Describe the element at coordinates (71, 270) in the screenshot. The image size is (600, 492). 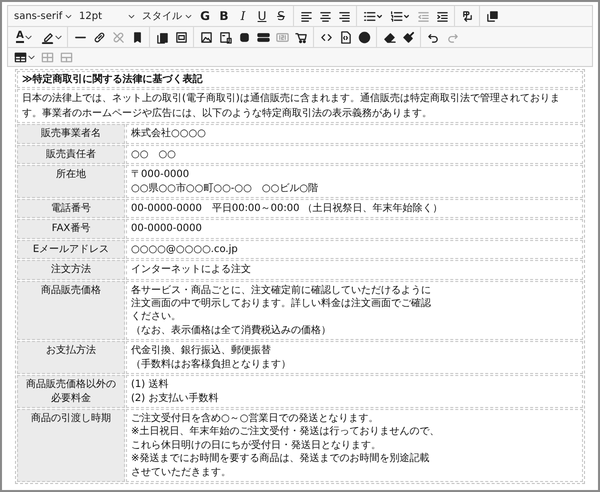
I see `label-cell: 注文方法` at that location.